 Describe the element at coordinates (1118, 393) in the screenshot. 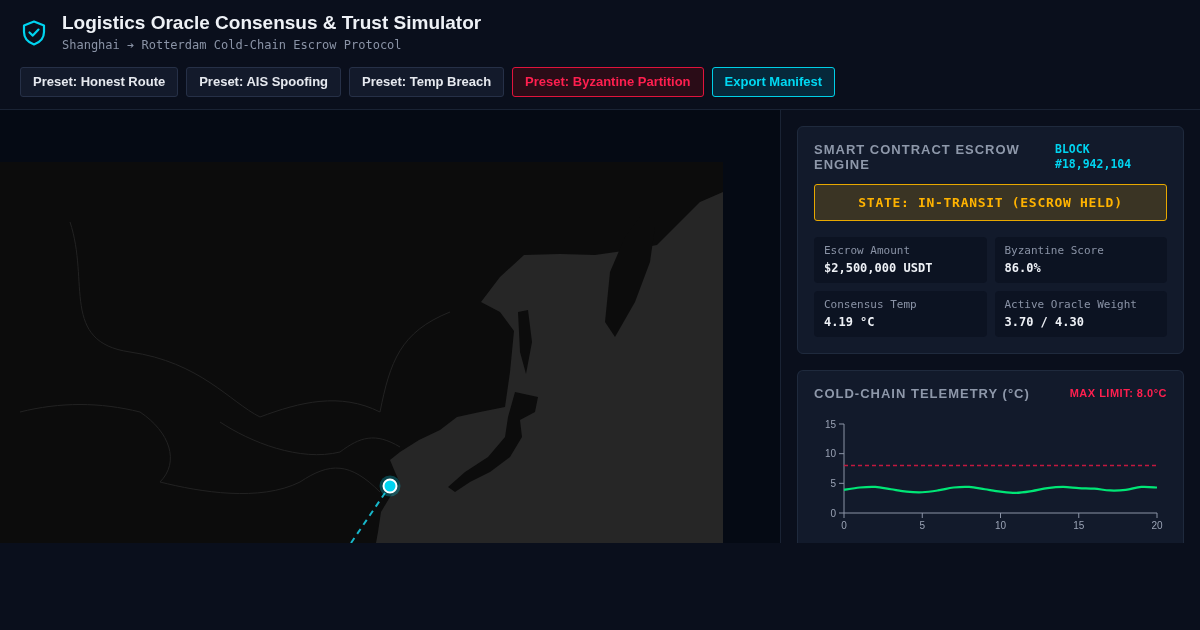

I see `max-limit-label: MAX LIMIT: 8.0°C` at that location.